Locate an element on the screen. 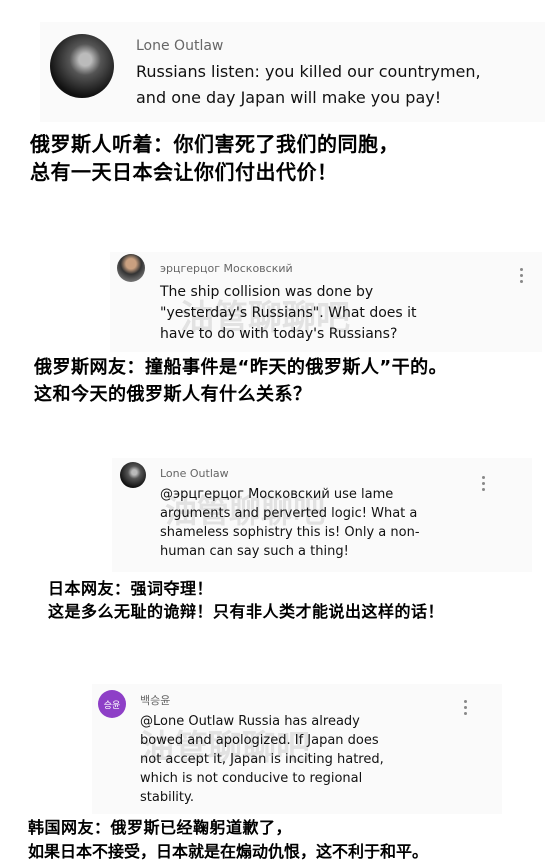 The width and height of the screenshot is (559, 864). comment-author: 백승윤 is located at coordinates (155, 700).